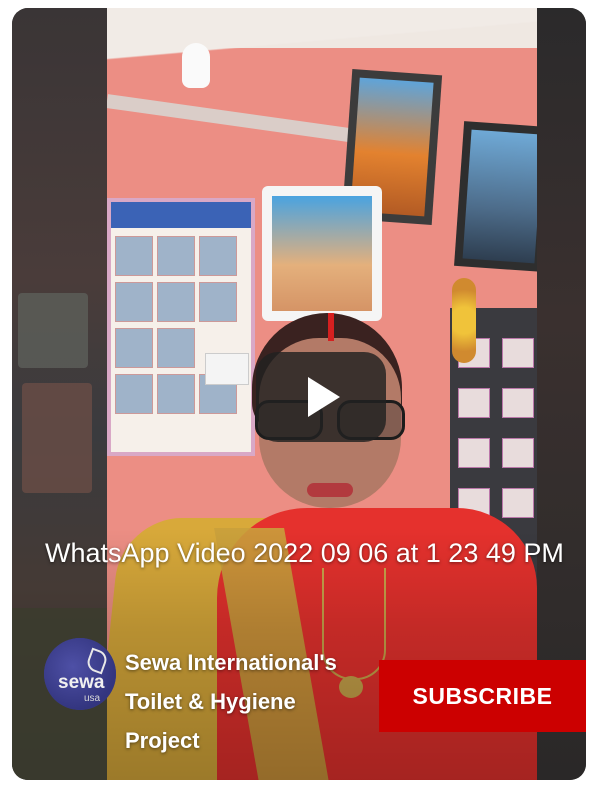 This screenshot has width=591, height=785. I want to click on play-button, so click(321, 397).